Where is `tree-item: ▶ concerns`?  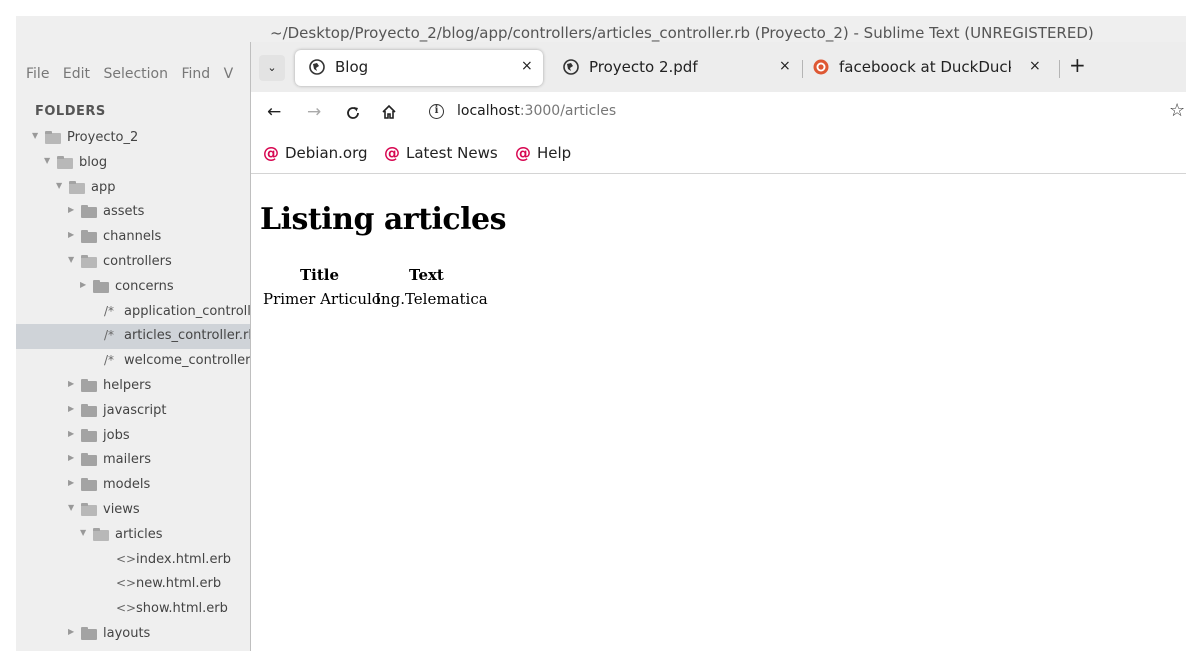
tree-item: ▶ concerns is located at coordinates (133, 287).